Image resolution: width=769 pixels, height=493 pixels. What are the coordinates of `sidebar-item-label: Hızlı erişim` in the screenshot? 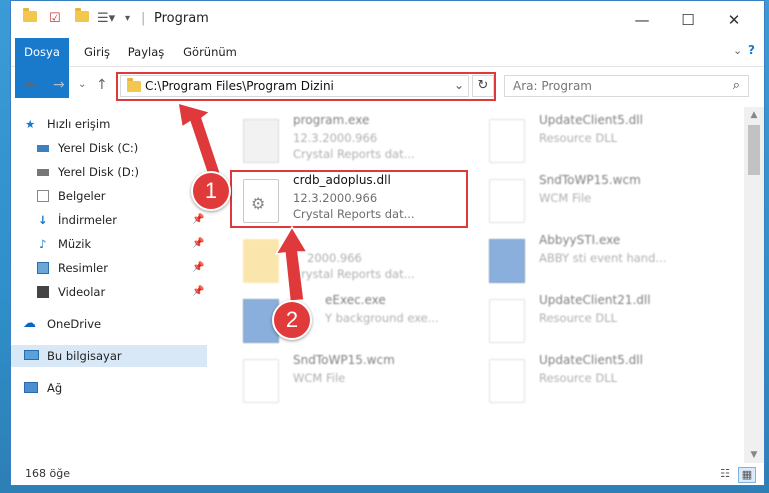 It's located at (79, 124).